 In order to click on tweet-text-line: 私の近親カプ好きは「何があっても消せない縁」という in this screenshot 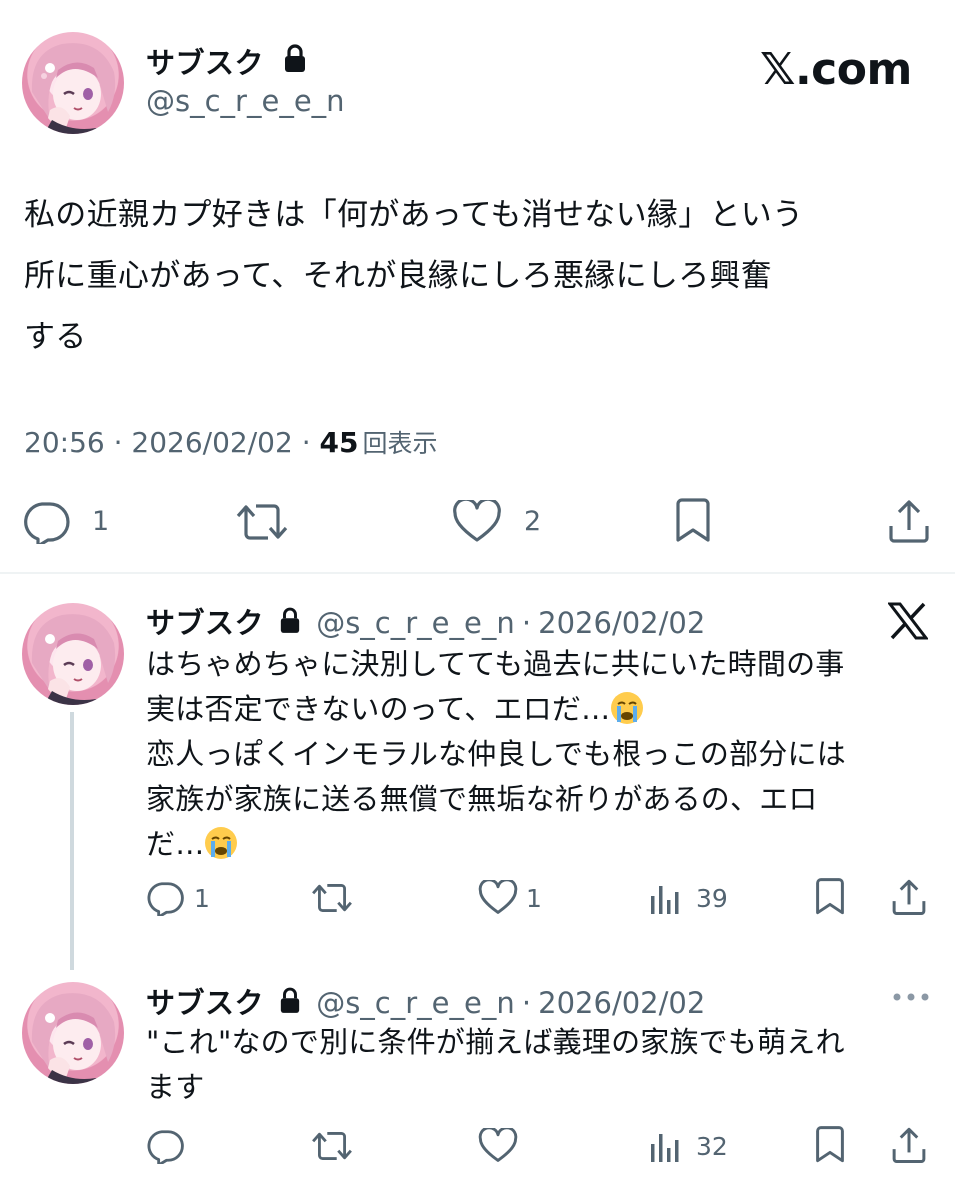, I will do `click(414, 215)`.